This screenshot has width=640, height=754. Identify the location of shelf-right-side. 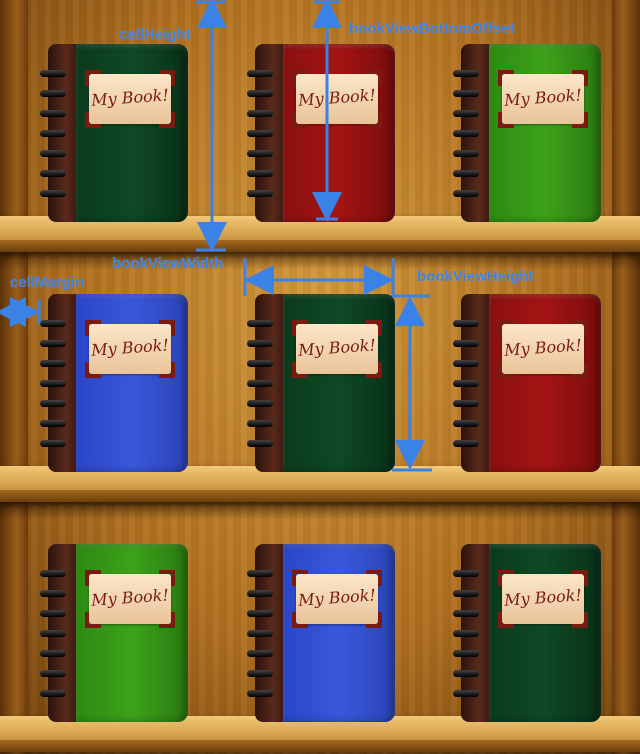
(626, 377).